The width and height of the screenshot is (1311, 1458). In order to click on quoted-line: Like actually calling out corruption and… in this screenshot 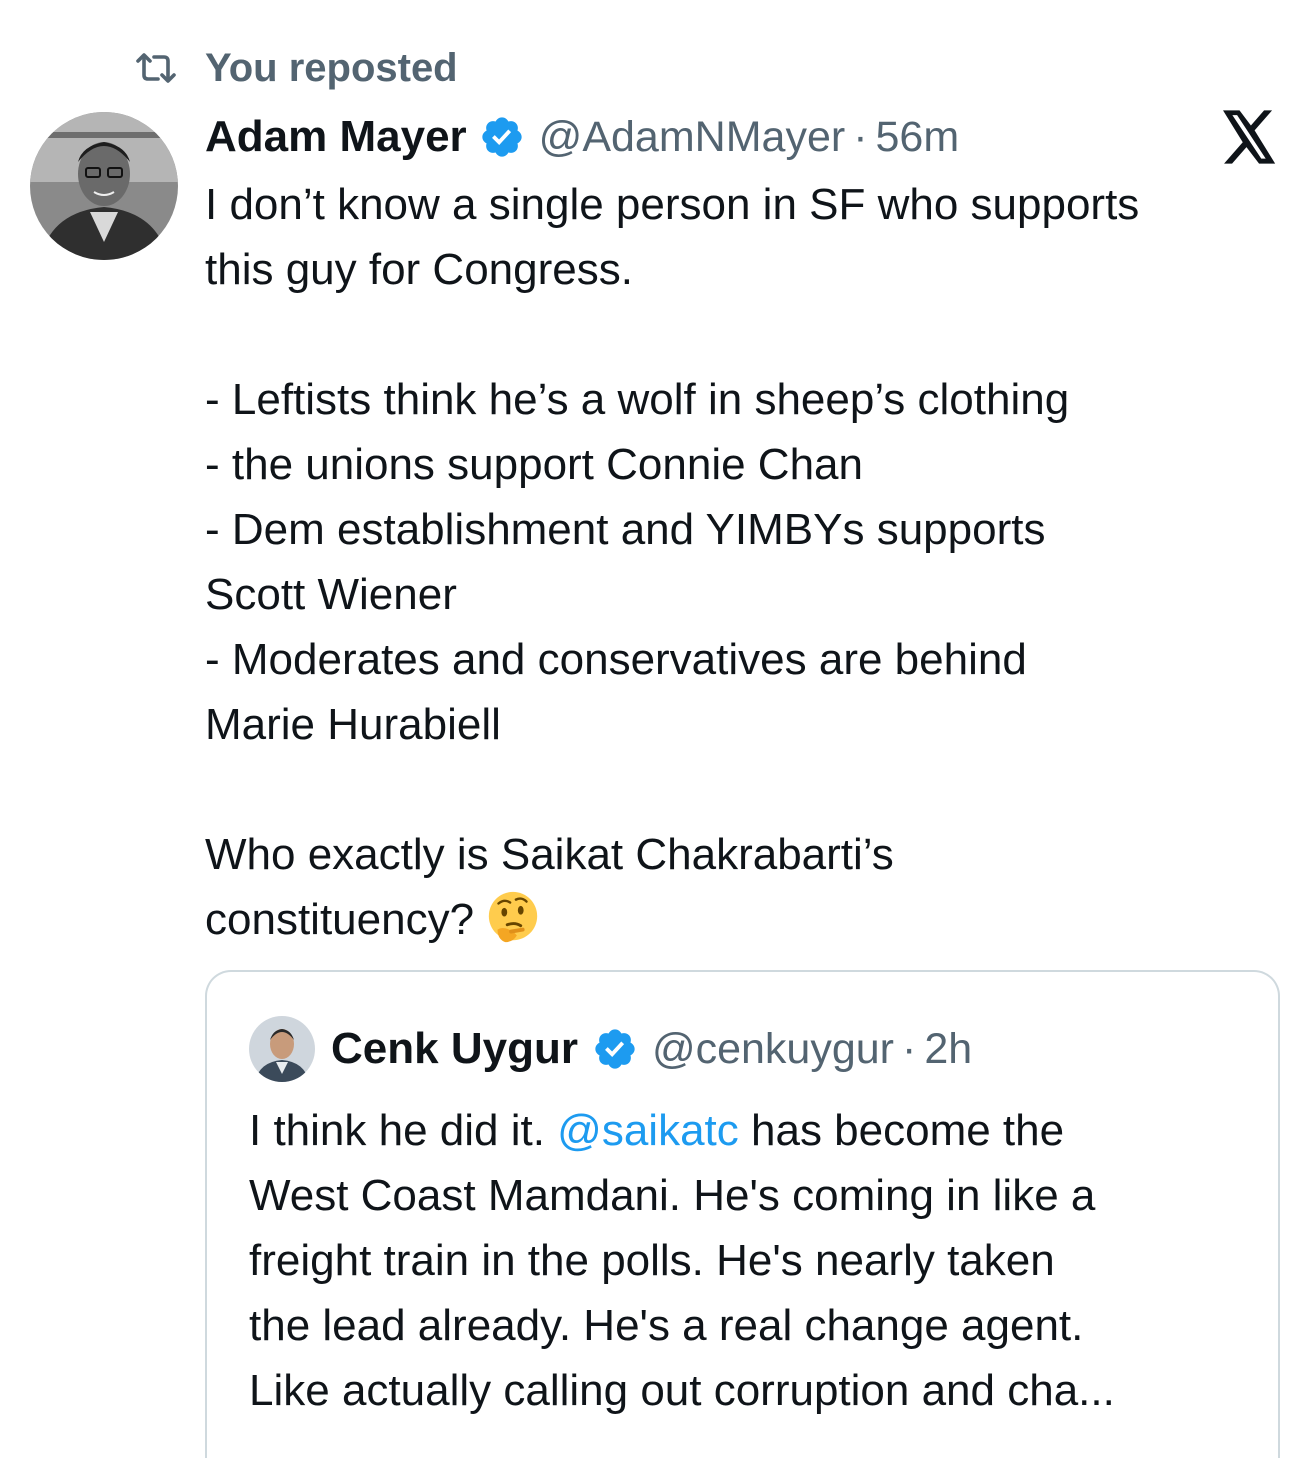, I will do `click(682, 1390)`.